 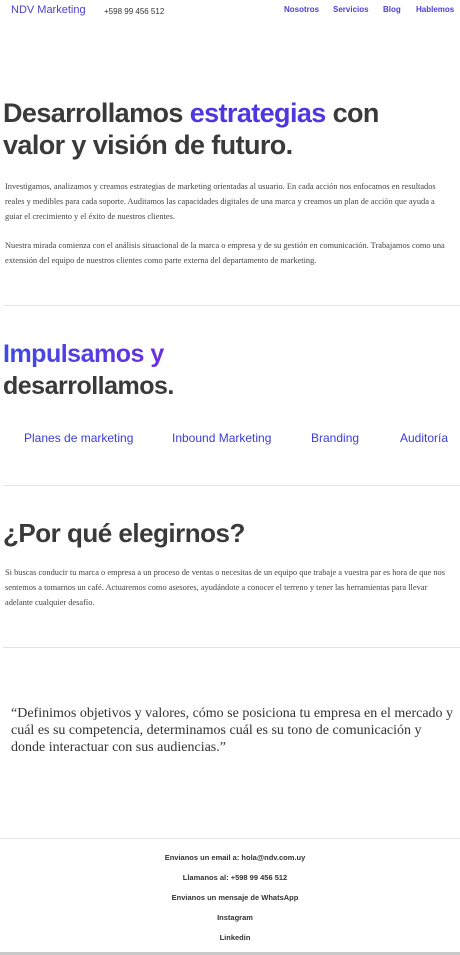 What do you see at coordinates (48, 10) in the screenshot?
I see `brand-logo-link: NDV Marketing` at bounding box center [48, 10].